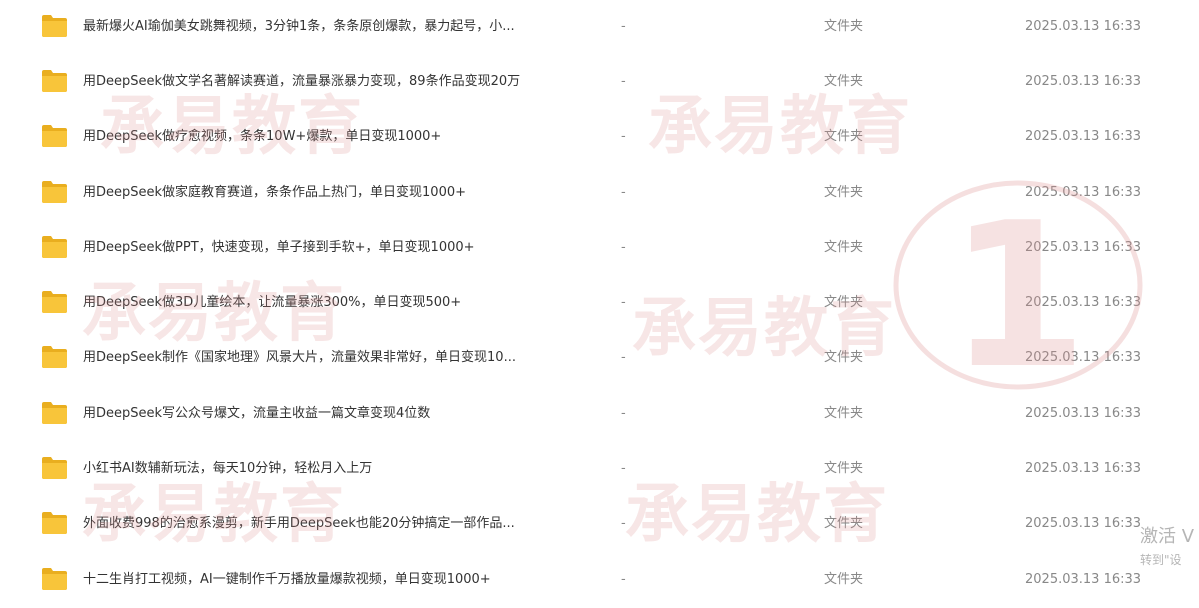 Image resolution: width=1199 pixels, height=608 pixels. What do you see at coordinates (1161, 560) in the screenshot?
I see `activation-subtitle: 转到"设` at bounding box center [1161, 560].